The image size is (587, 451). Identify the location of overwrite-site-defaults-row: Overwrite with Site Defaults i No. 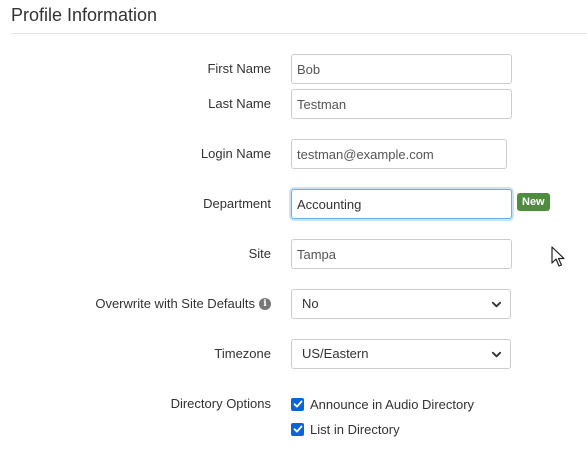
(293, 304).